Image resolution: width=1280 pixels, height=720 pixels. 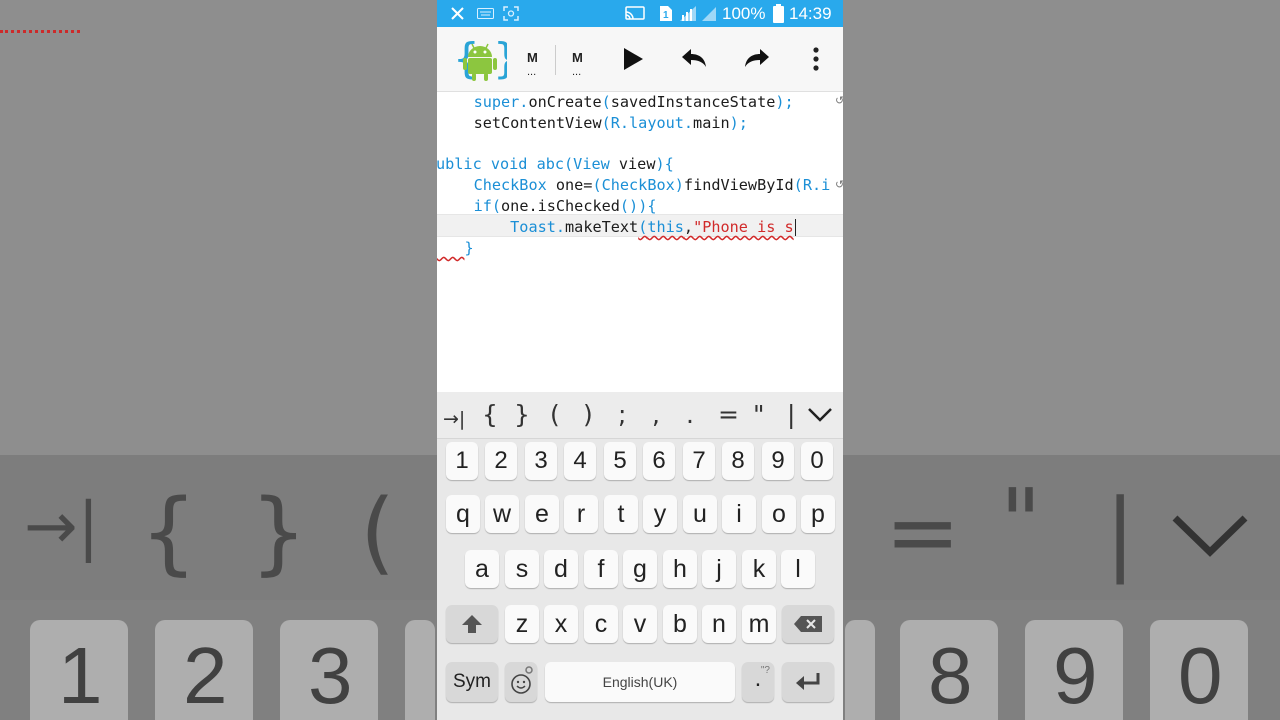 I want to click on key-o: o, so click(x=779, y=514).